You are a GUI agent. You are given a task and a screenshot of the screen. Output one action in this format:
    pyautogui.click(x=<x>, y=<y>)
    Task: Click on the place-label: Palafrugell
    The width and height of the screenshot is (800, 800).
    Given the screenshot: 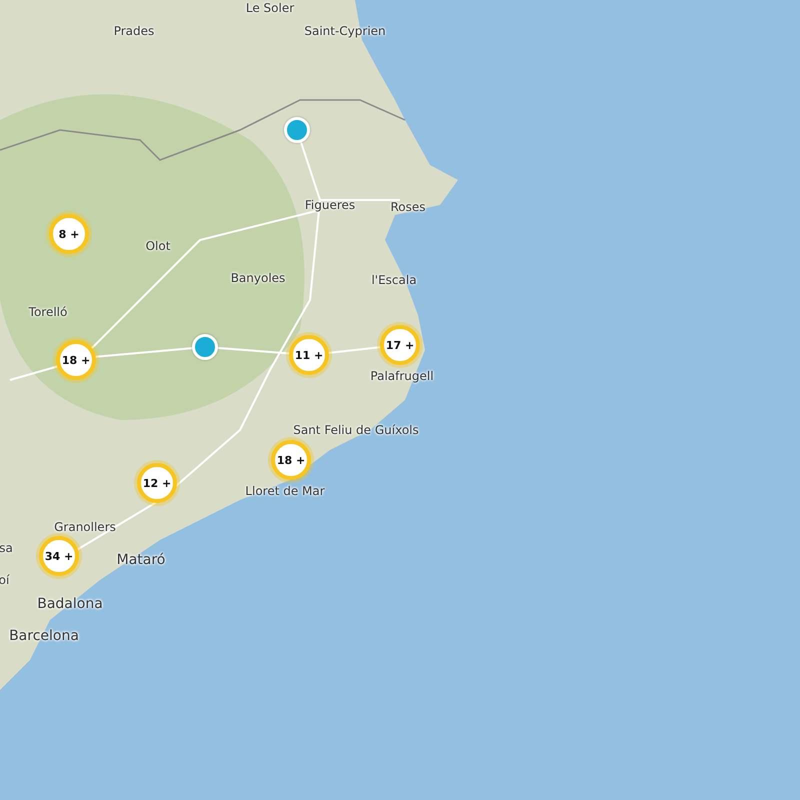 What is the action you would take?
    pyautogui.click(x=402, y=376)
    